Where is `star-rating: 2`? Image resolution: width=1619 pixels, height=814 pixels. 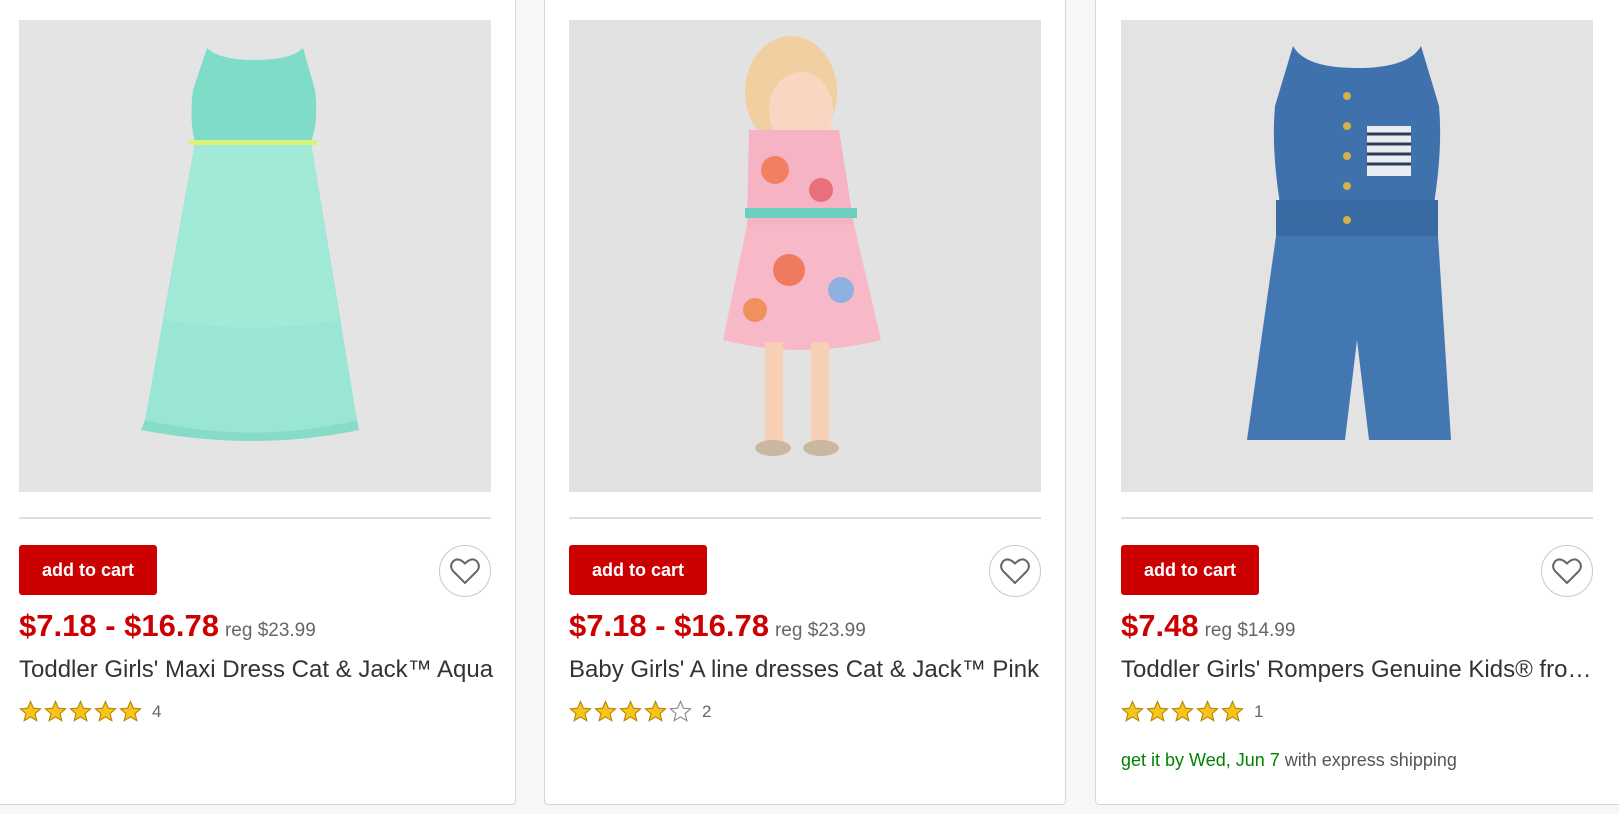
star-rating: 2 is located at coordinates (640, 711).